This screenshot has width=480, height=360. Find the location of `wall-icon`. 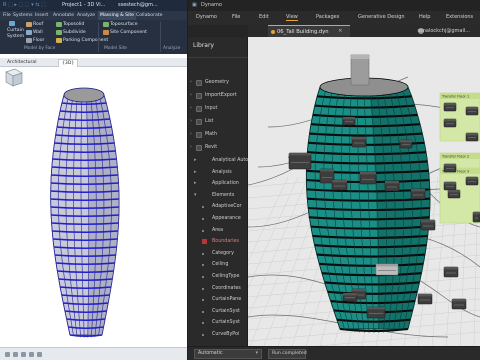

wall-icon is located at coordinates (29, 32).